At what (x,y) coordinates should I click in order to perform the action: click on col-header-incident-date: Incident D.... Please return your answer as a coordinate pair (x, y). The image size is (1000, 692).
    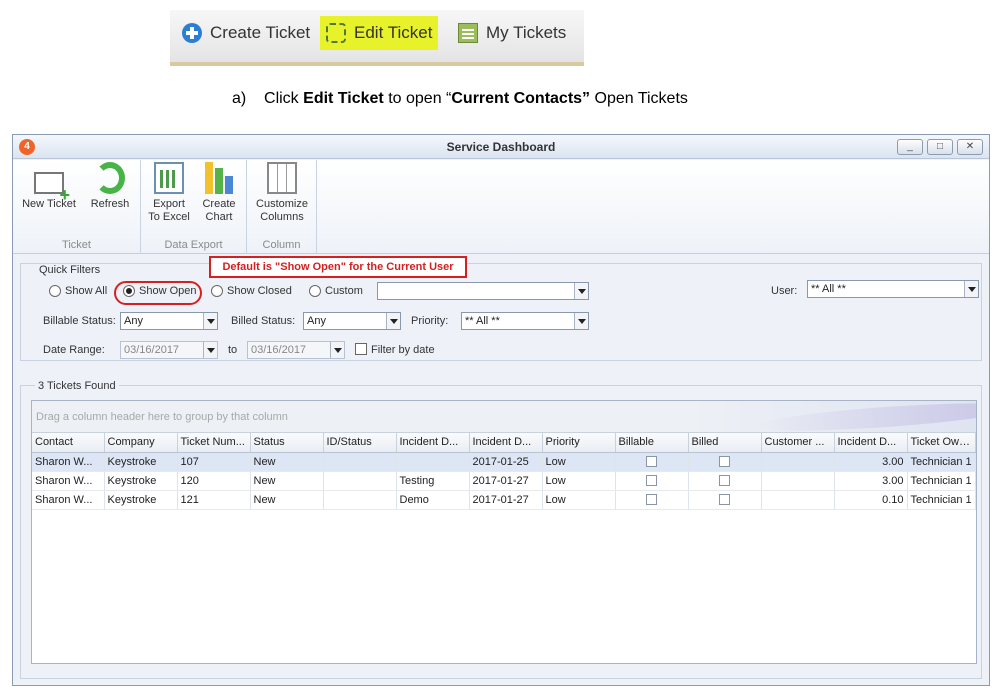
    Looking at the image, I should click on (506, 443).